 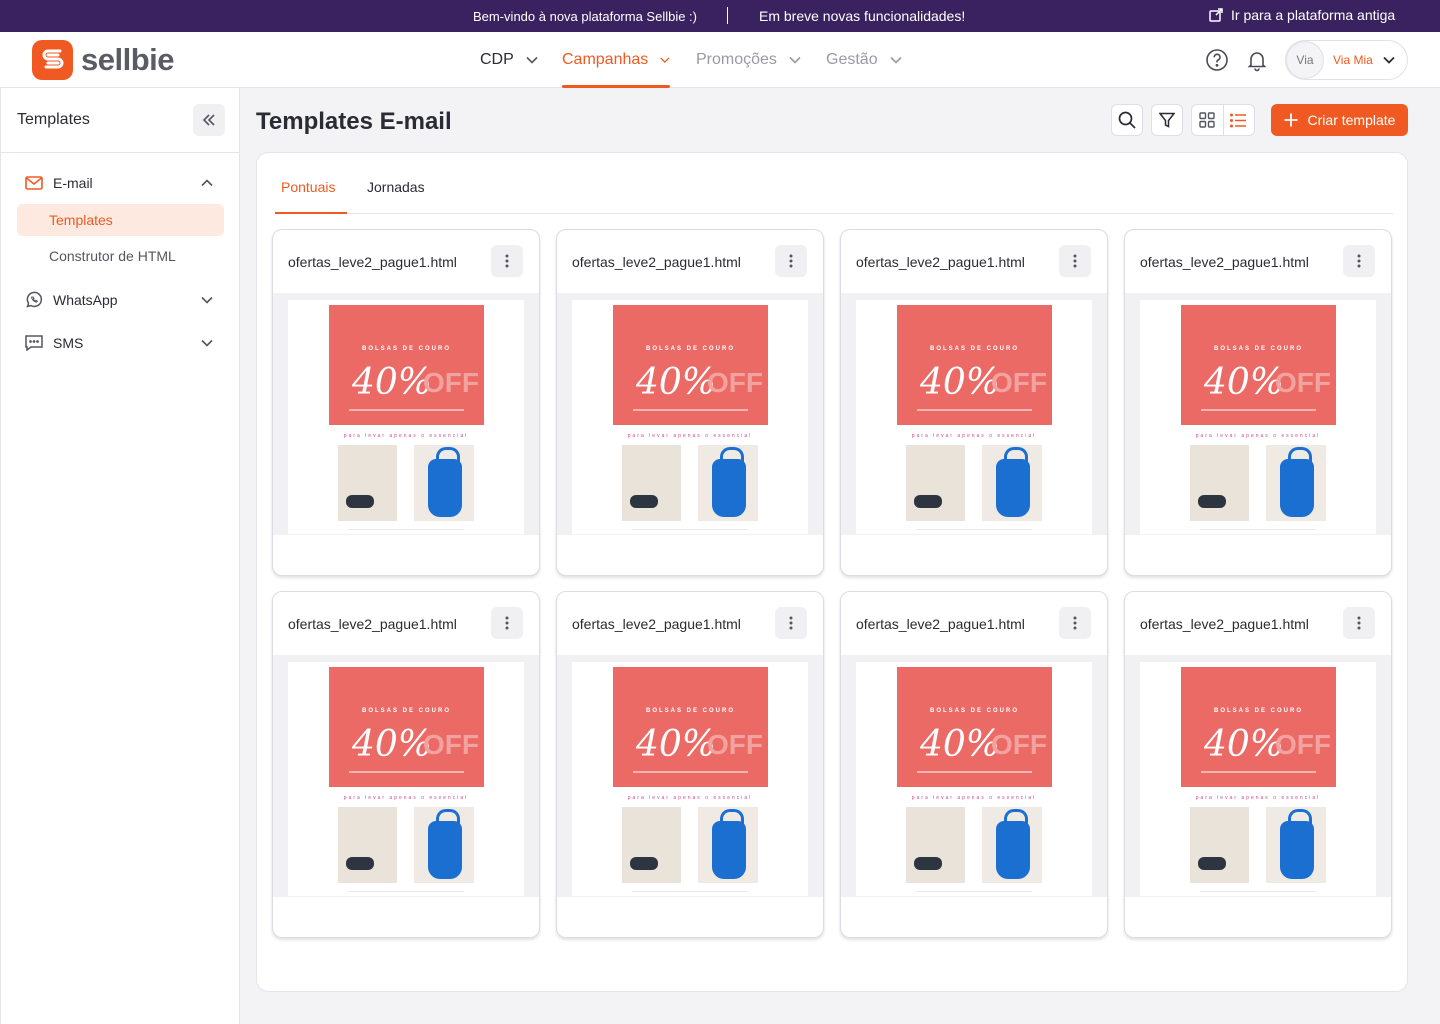 What do you see at coordinates (509, 60) in the screenshot?
I see `nav-cdp: CDP` at bounding box center [509, 60].